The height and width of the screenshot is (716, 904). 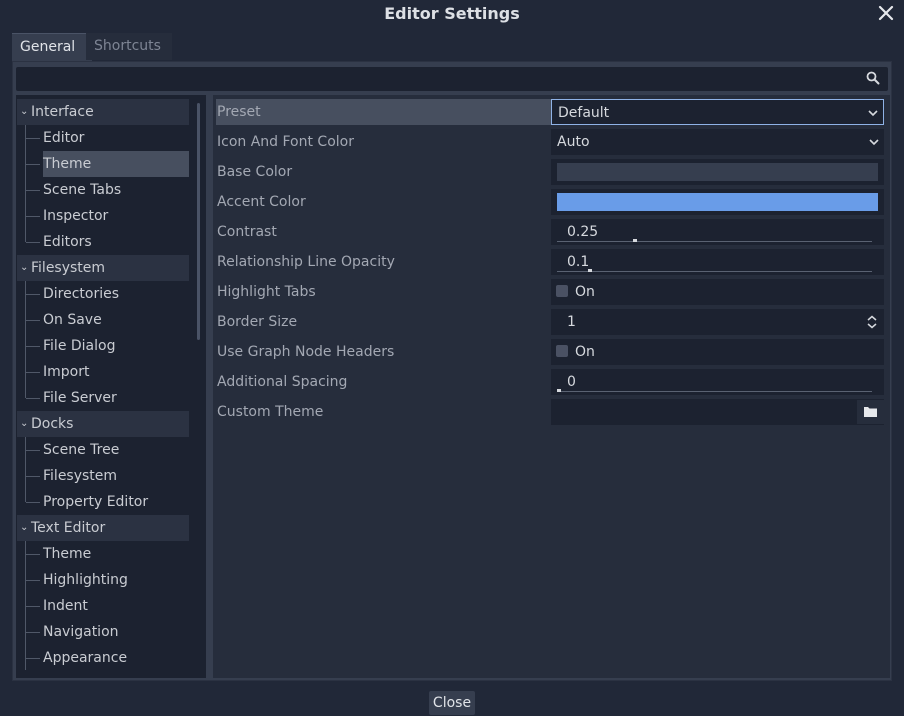 I want to click on property-label: Custom Theme, so click(x=270, y=412).